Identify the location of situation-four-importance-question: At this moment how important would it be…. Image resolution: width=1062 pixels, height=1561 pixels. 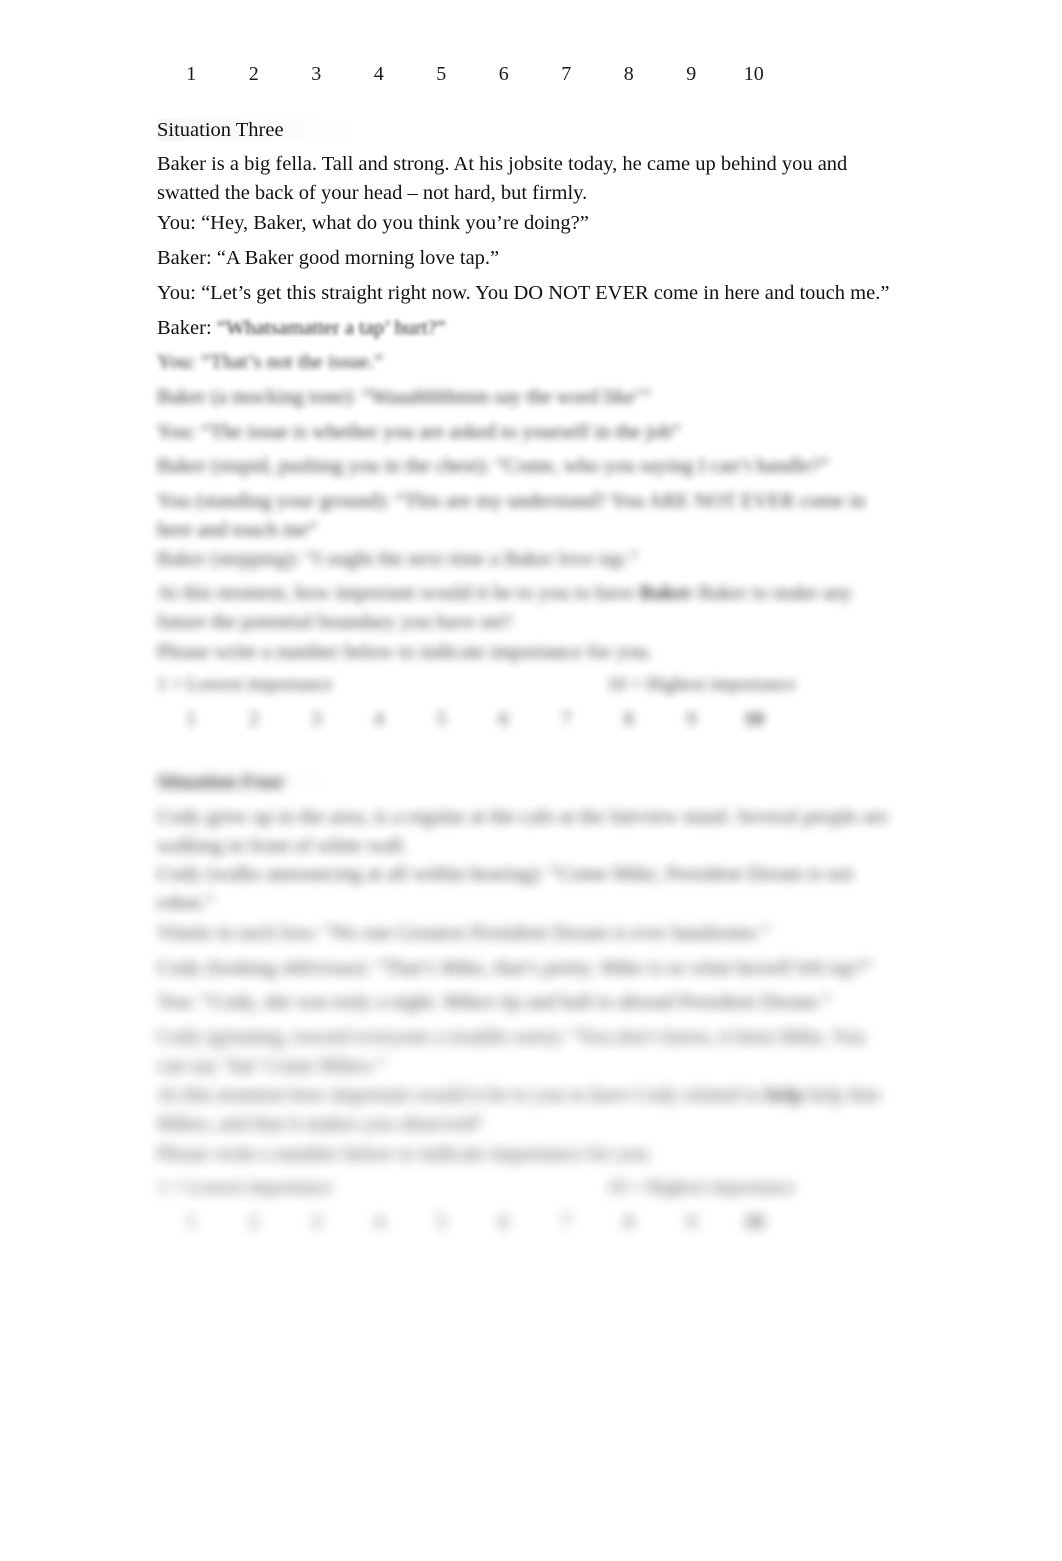
(528, 1109).